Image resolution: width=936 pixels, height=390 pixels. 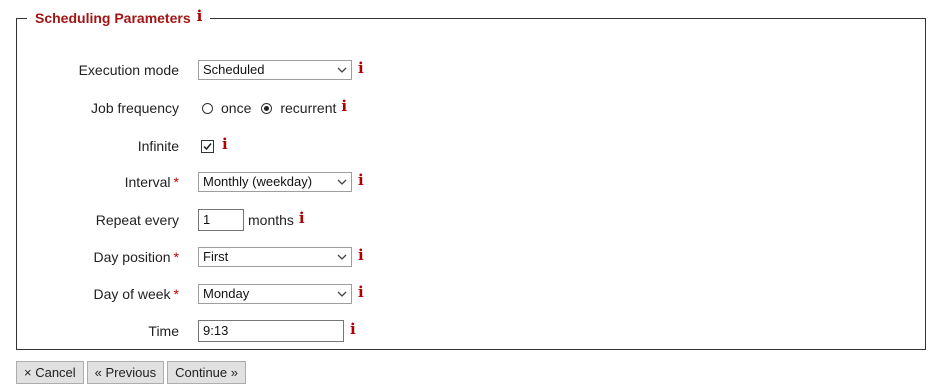 What do you see at coordinates (132, 257) in the screenshot?
I see `day-position-label: Day position` at bounding box center [132, 257].